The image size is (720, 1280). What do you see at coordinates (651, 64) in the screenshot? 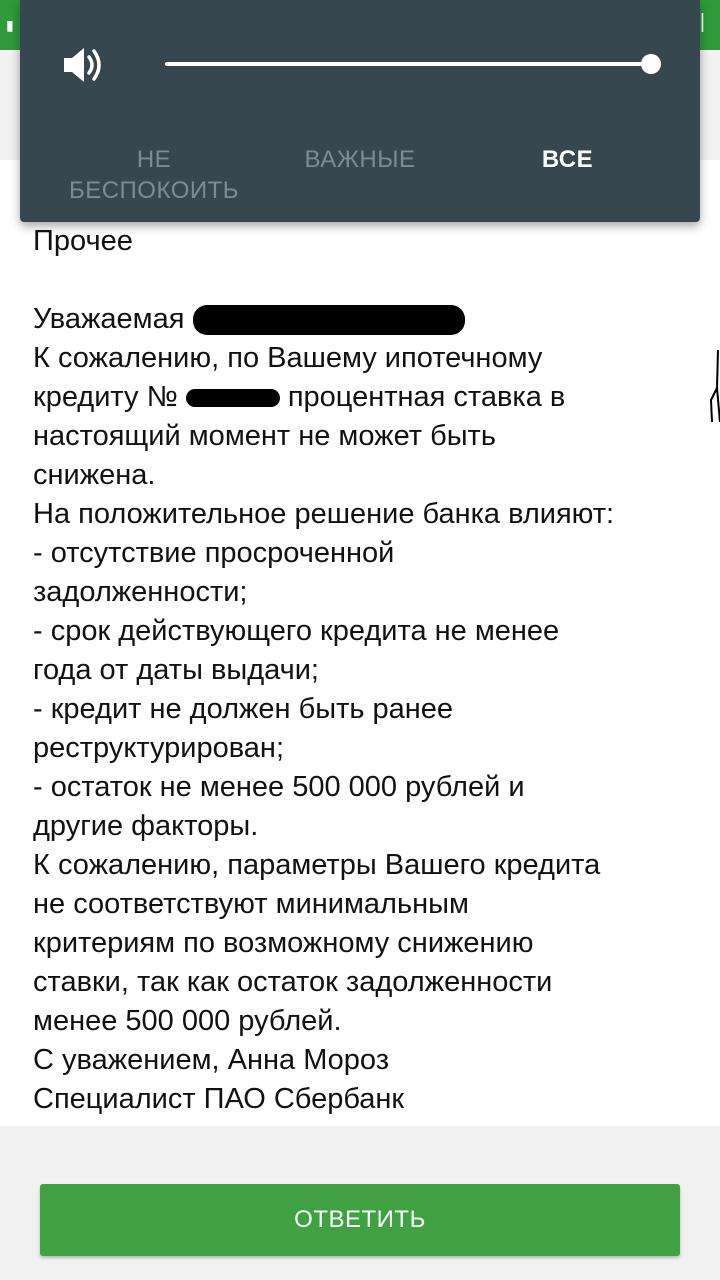
I see `volume-slider-thumb` at bounding box center [651, 64].